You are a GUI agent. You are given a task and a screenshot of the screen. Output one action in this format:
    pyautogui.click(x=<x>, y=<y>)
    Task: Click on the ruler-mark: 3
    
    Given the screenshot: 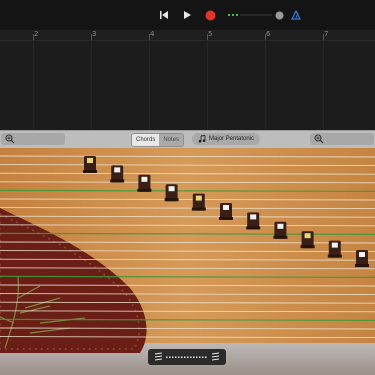 What is the action you would take?
    pyautogui.click(x=94, y=34)
    